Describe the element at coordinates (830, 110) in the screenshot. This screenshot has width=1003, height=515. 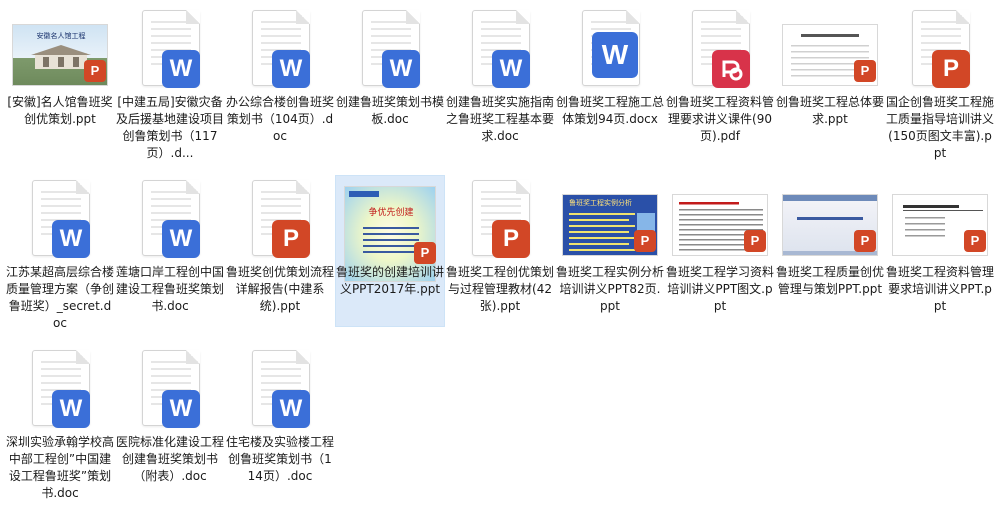
I see `file-name: 创鲁班奖工程总体要求.ppt` at that location.